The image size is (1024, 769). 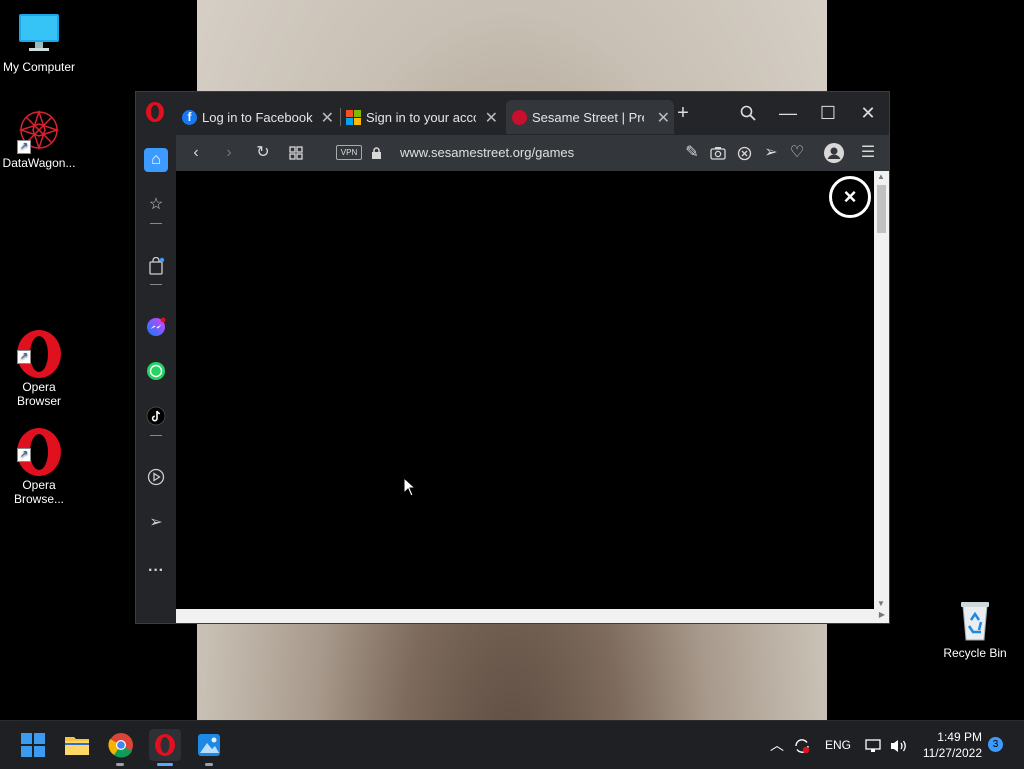 What do you see at coordinates (209, 745) in the screenshot?
I see `photos-app-icon` at bounding box center [209, 745].